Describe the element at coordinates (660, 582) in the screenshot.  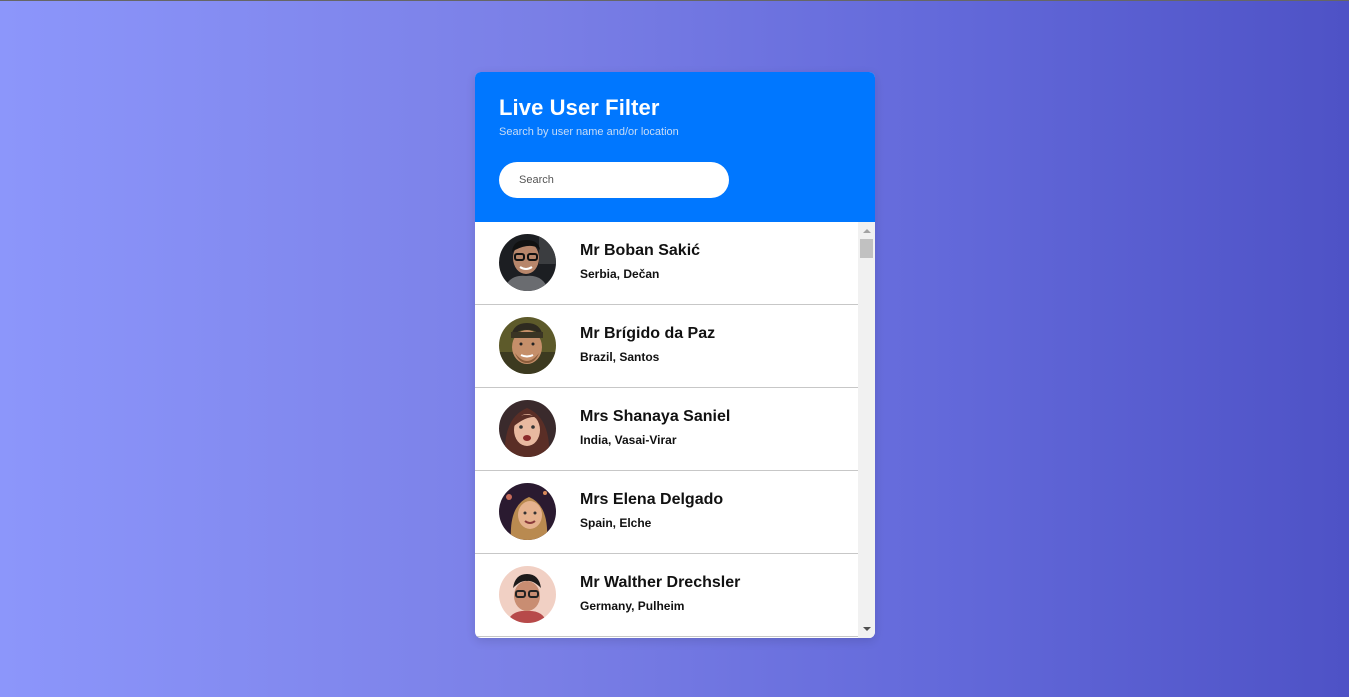
I see `user-name: Mr Walther Drechsler` at that location.